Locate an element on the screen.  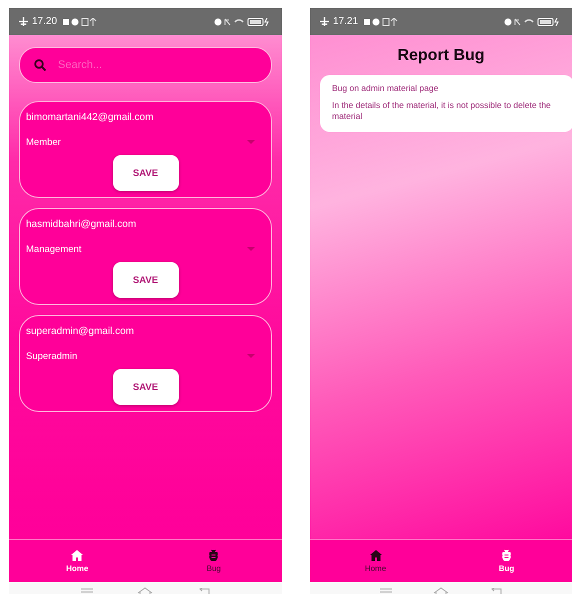
role-dropdown: Superadmin is located at coordinates (145, 356).